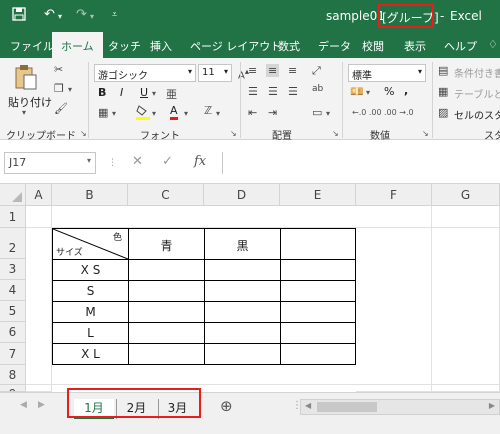  Describe the element at coordinates (335, 133) in the screenshot. I see `alignment-launcher-icon: ↘` at that location.